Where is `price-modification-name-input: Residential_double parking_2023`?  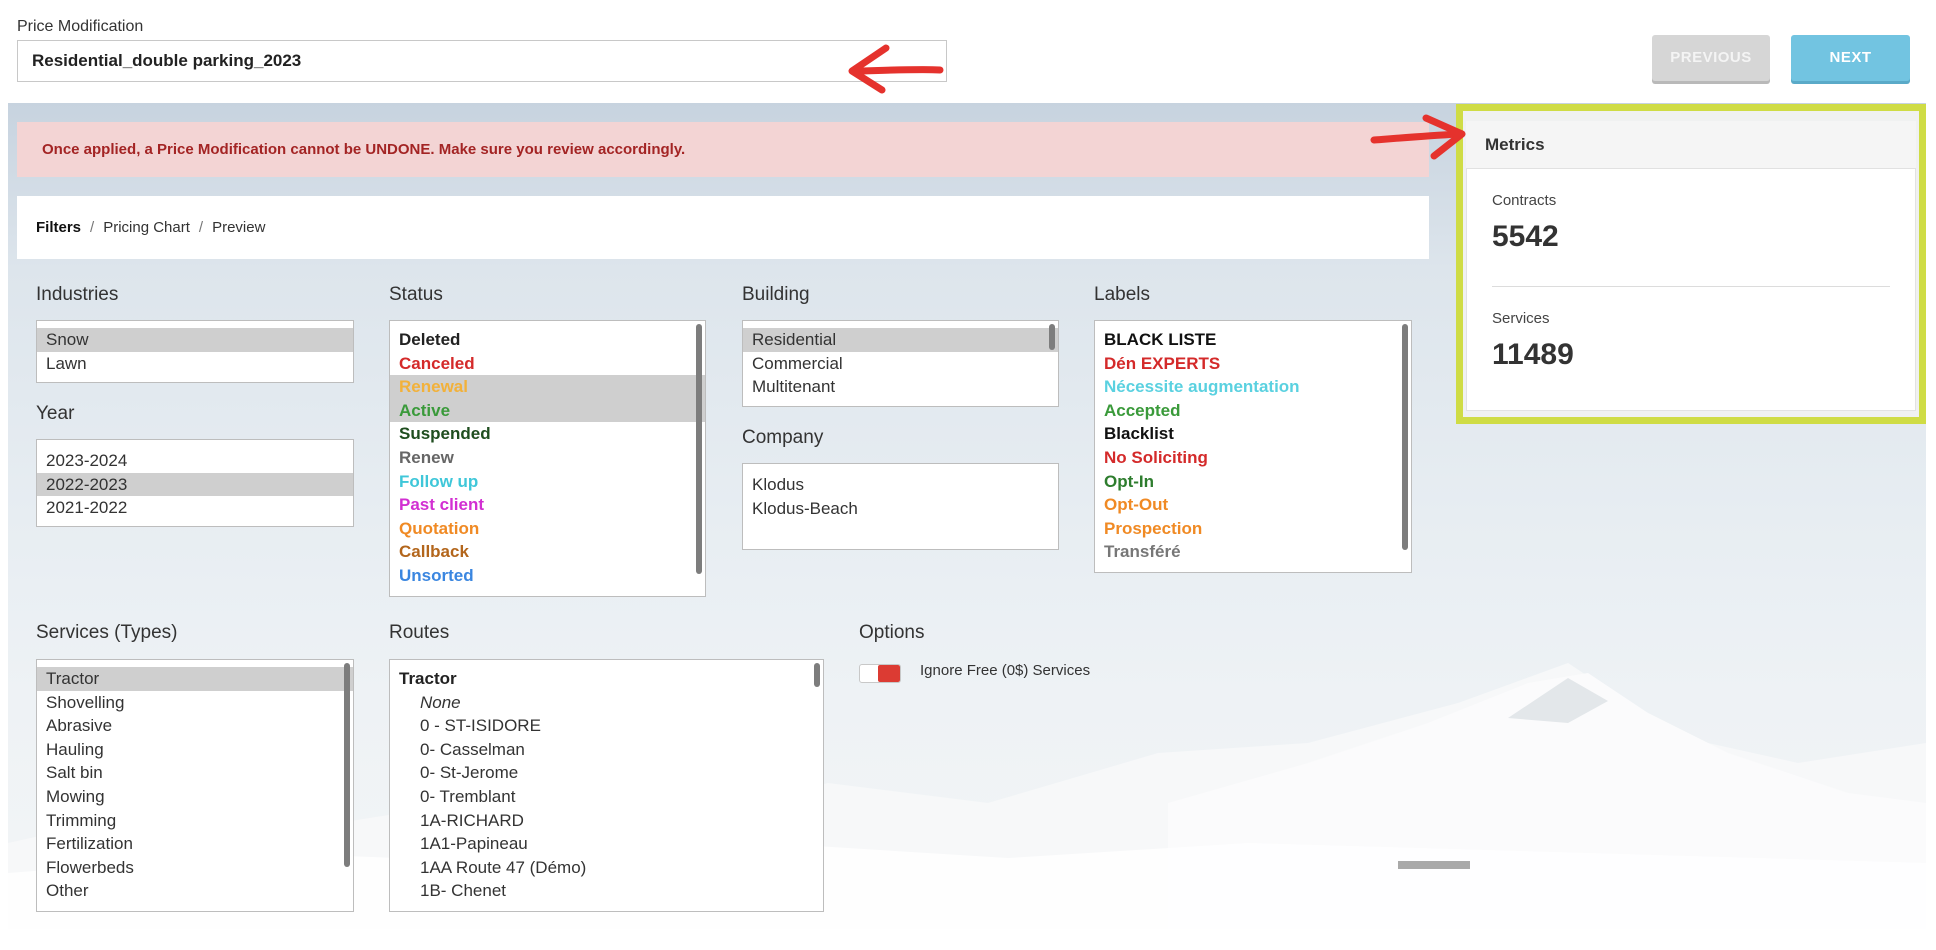 price-modification-name-input: Residential_double parking_2023 is located at coordinates (482, 61).